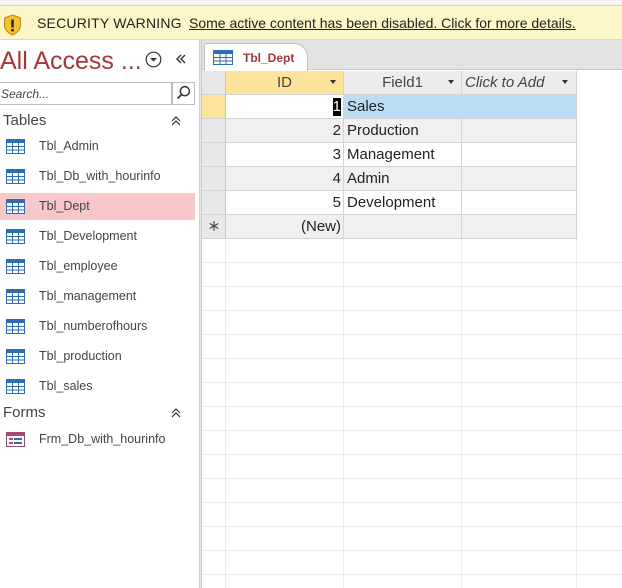 The width and height of the screenshot is (622, 588). I want to click on table-row: 3 Management, so click(389, 155).